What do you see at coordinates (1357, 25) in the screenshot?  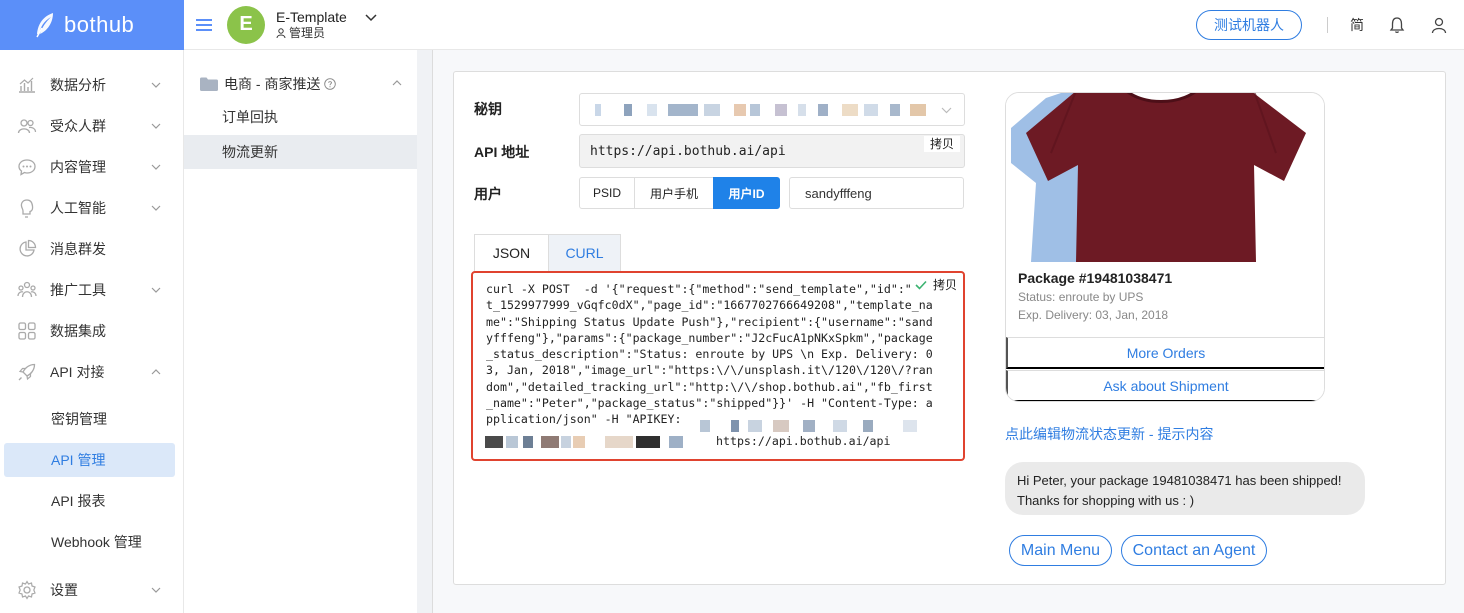 I see `language-switch: 简` at bounding box center [1357, 25].